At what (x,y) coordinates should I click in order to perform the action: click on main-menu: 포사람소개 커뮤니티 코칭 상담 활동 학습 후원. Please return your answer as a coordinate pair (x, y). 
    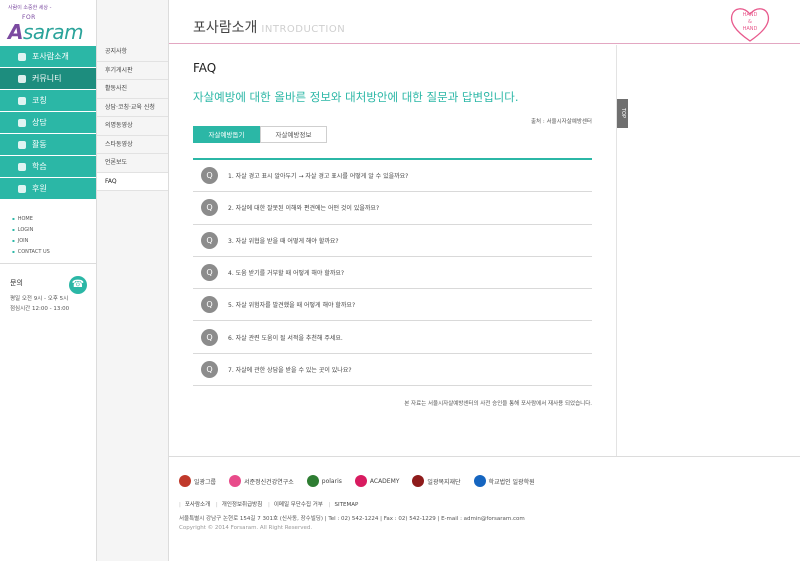
    Looking at the image, I should click on (48, 123).